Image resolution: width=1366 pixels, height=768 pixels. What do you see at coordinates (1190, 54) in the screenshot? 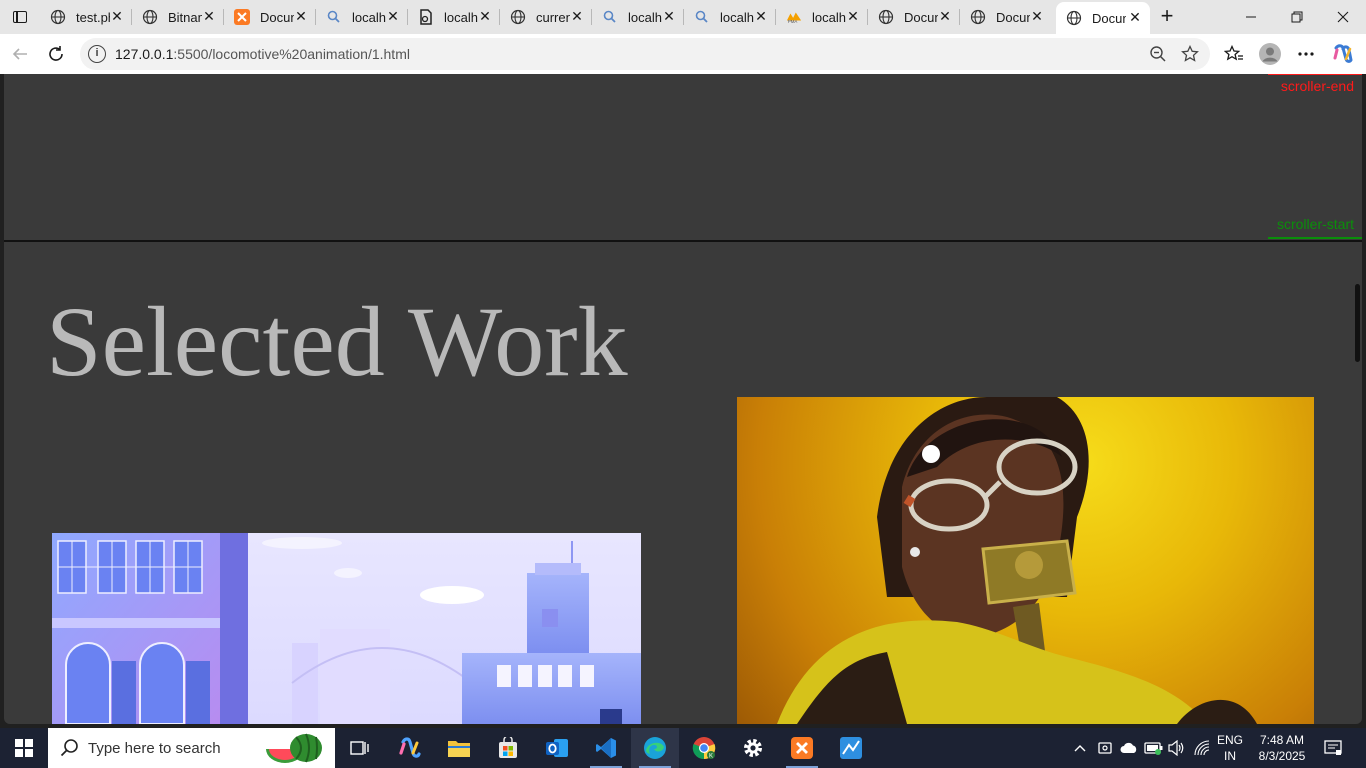
I see `favorite-star-icon` at bounding box center [1190, 54].